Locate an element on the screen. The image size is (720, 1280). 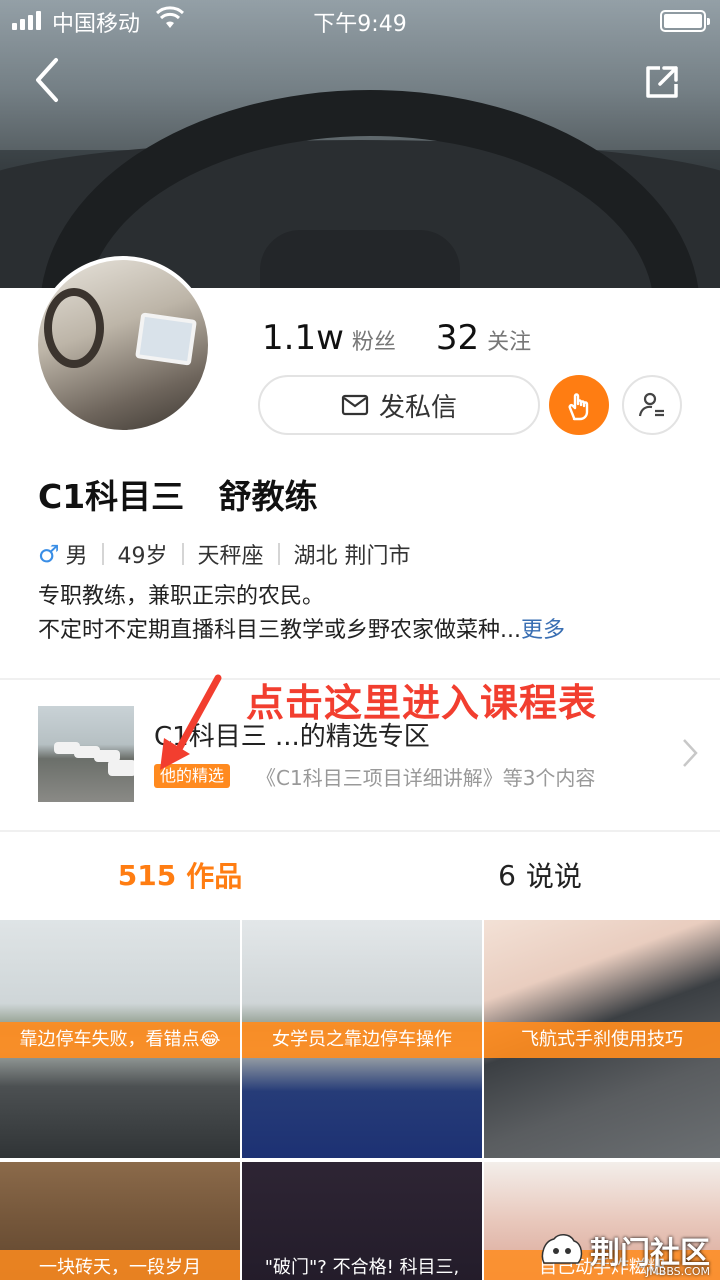
user-settings-button is located at coordinates (652, 405).